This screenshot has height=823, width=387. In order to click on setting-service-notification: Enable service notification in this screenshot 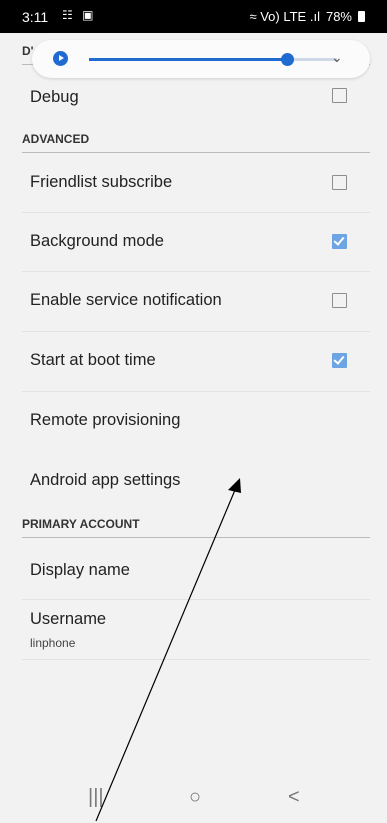, I will do `click(196, 301)`.